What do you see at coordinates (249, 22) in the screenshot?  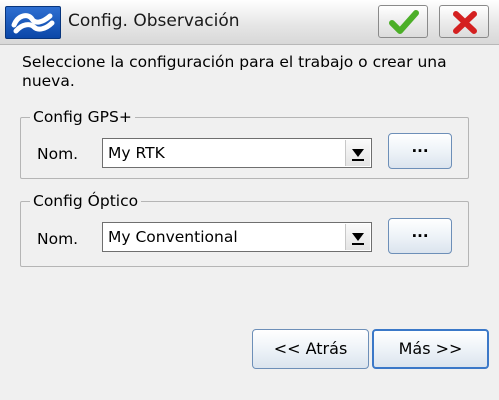 I see `title-bar: Config. Observación` at bounding box center [249, 22].